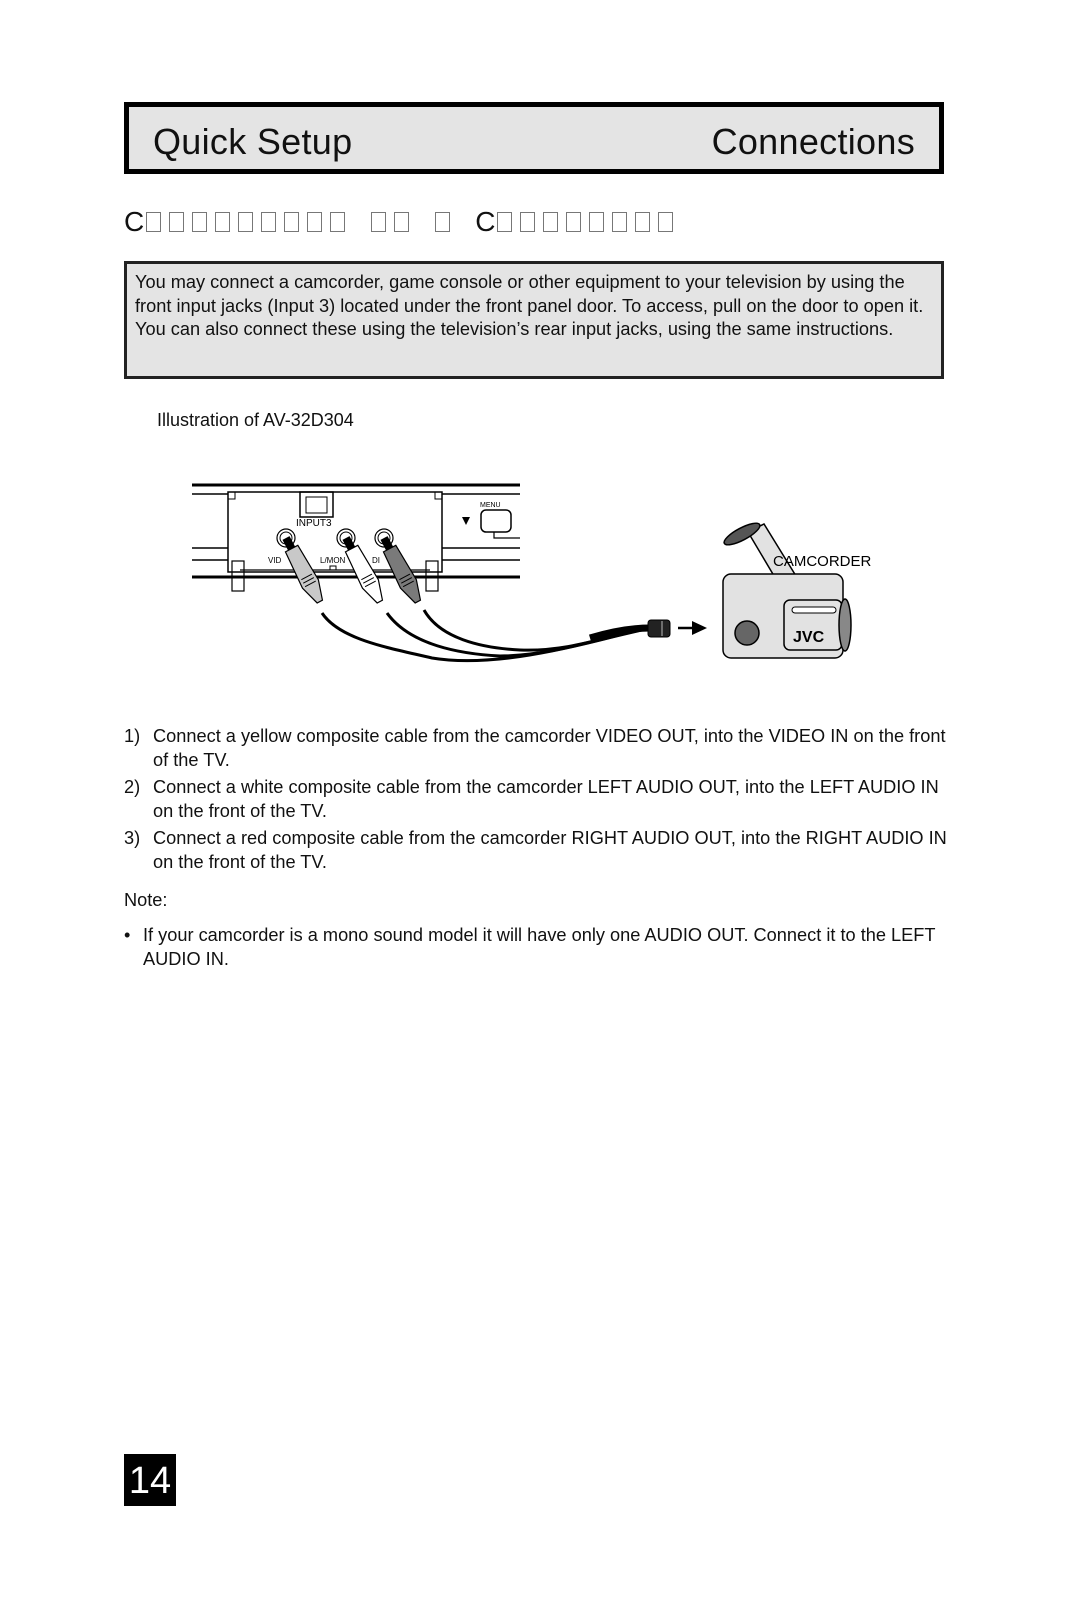 This screenshot has width=1080, height=1605. Describe the element at coordinates (822, 561) in the screenshot. I see `camcorder-label: CAMCORDER` at that location.